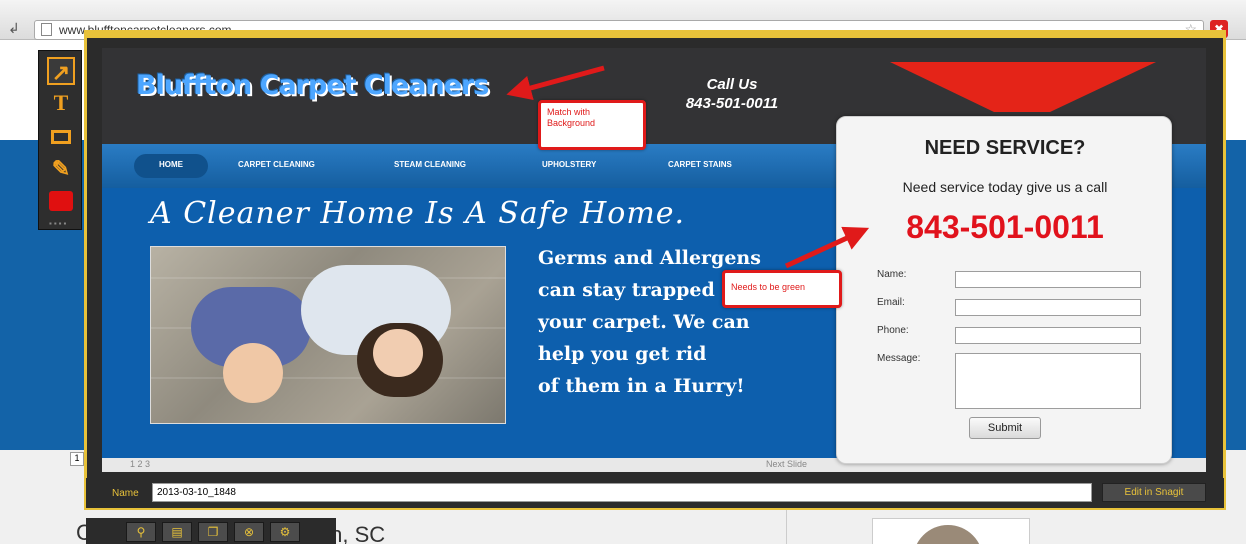  What do you see at coordinates (732, 84) in the screenshot?
I see `call-us-label: Call Us` at bounding box center [732, 84].